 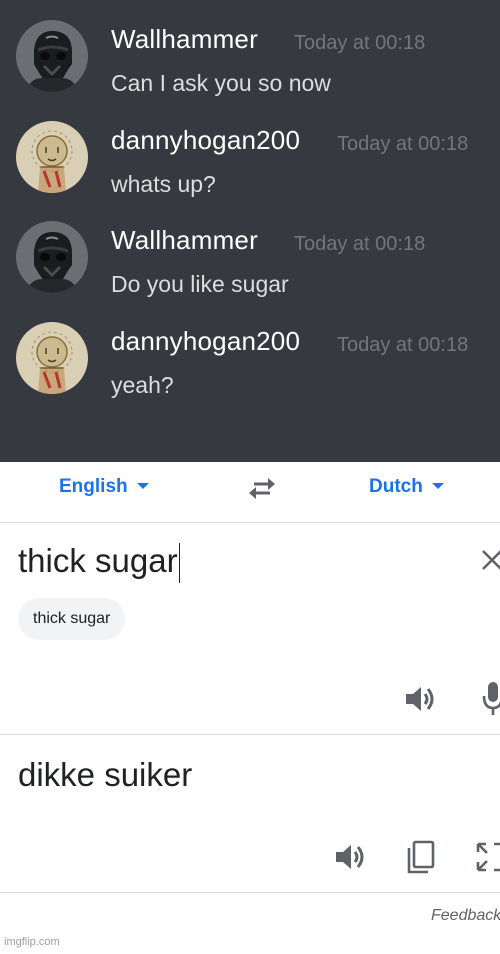 I want to click on feedback-link: Feedback, so click(x=465, y=916).